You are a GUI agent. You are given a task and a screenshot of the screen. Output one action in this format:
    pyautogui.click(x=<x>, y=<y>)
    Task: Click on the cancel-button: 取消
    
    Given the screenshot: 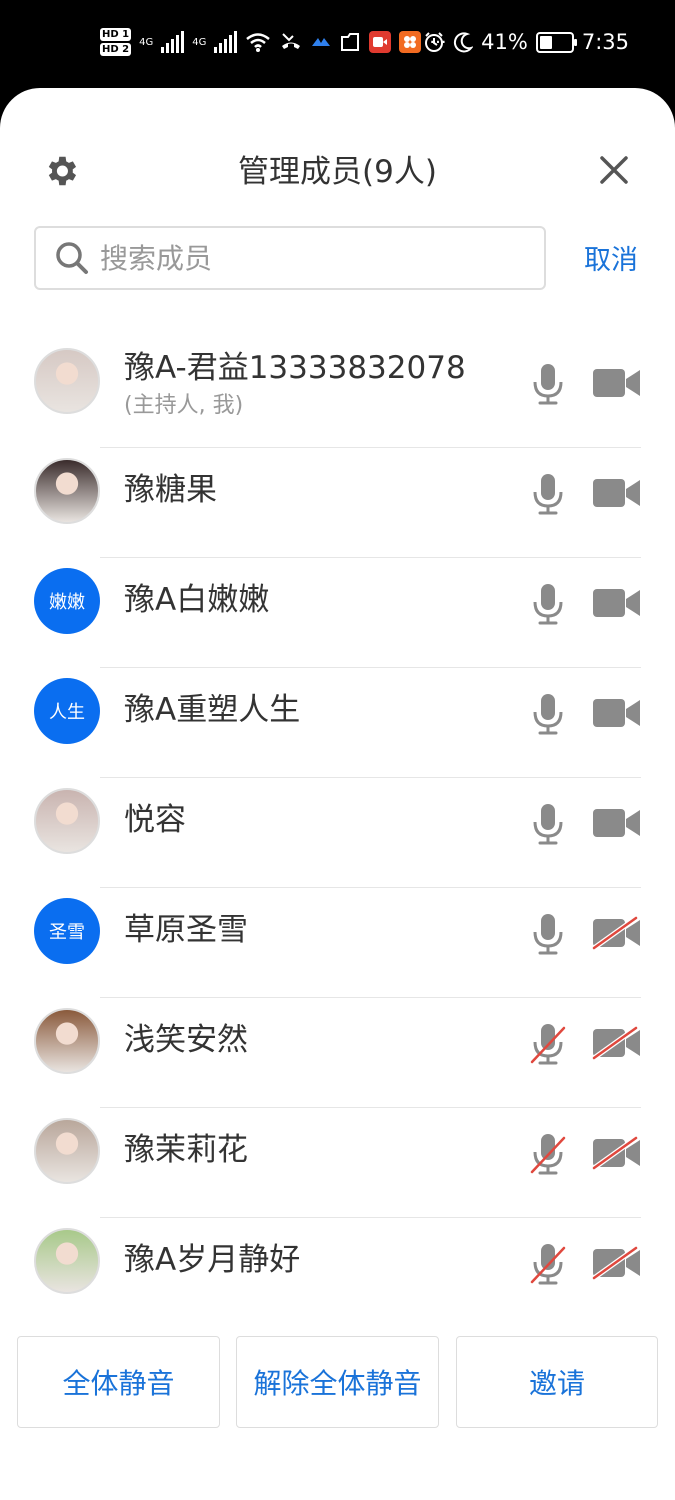 What is the action you would take?
    pyautogui.click(x=611, y=261)
    